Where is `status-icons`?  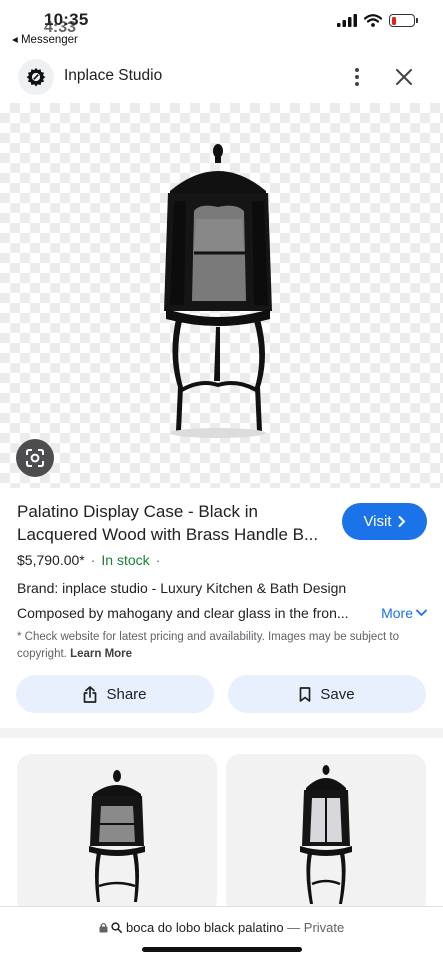 status-icons is located at coordinates (377, 20).